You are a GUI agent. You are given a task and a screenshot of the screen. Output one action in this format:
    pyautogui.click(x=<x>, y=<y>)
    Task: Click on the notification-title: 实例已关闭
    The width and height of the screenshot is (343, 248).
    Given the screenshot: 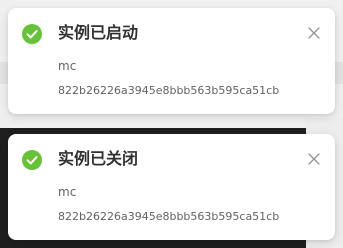 What is the action you would take?
    pyautogui.click(x=98, y=158)
    